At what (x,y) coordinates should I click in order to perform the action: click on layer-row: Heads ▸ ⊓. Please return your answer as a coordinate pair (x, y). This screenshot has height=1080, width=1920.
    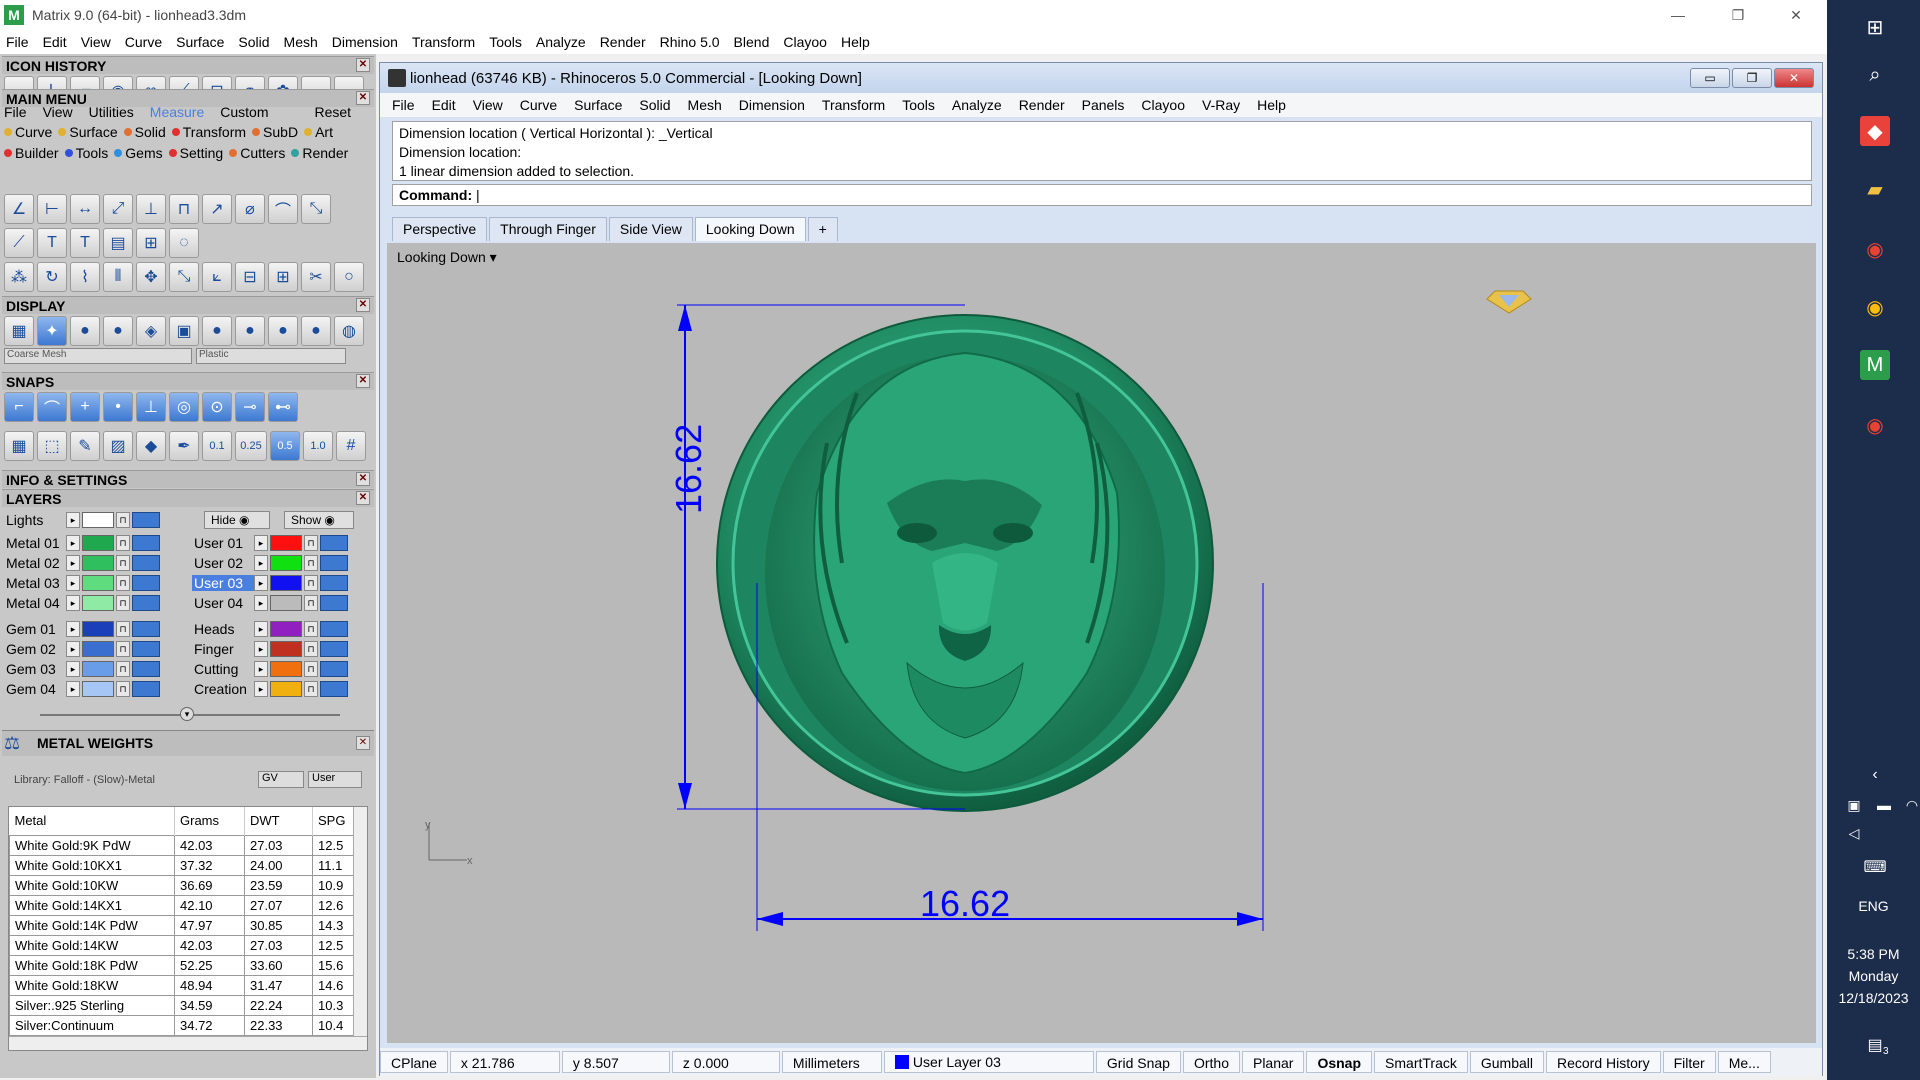
    Looking at the image, I should click on (271, 629).